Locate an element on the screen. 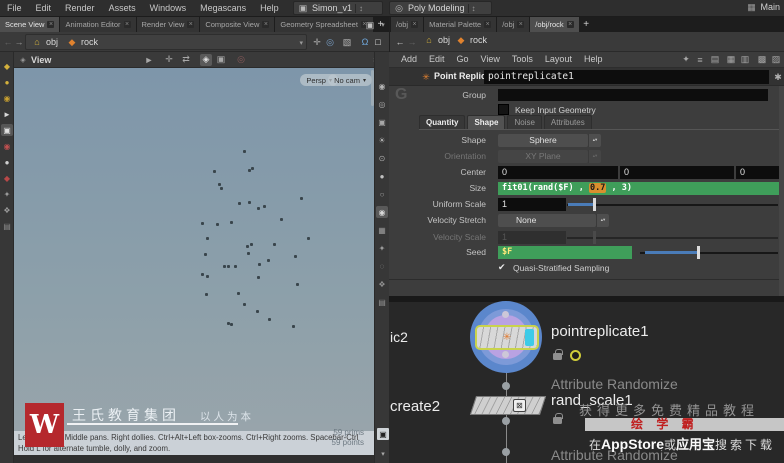 Image resolution: width=784 pixels, height=463 pixels. handles-tool-icon: ◉ is located at coordinates (7, 146).